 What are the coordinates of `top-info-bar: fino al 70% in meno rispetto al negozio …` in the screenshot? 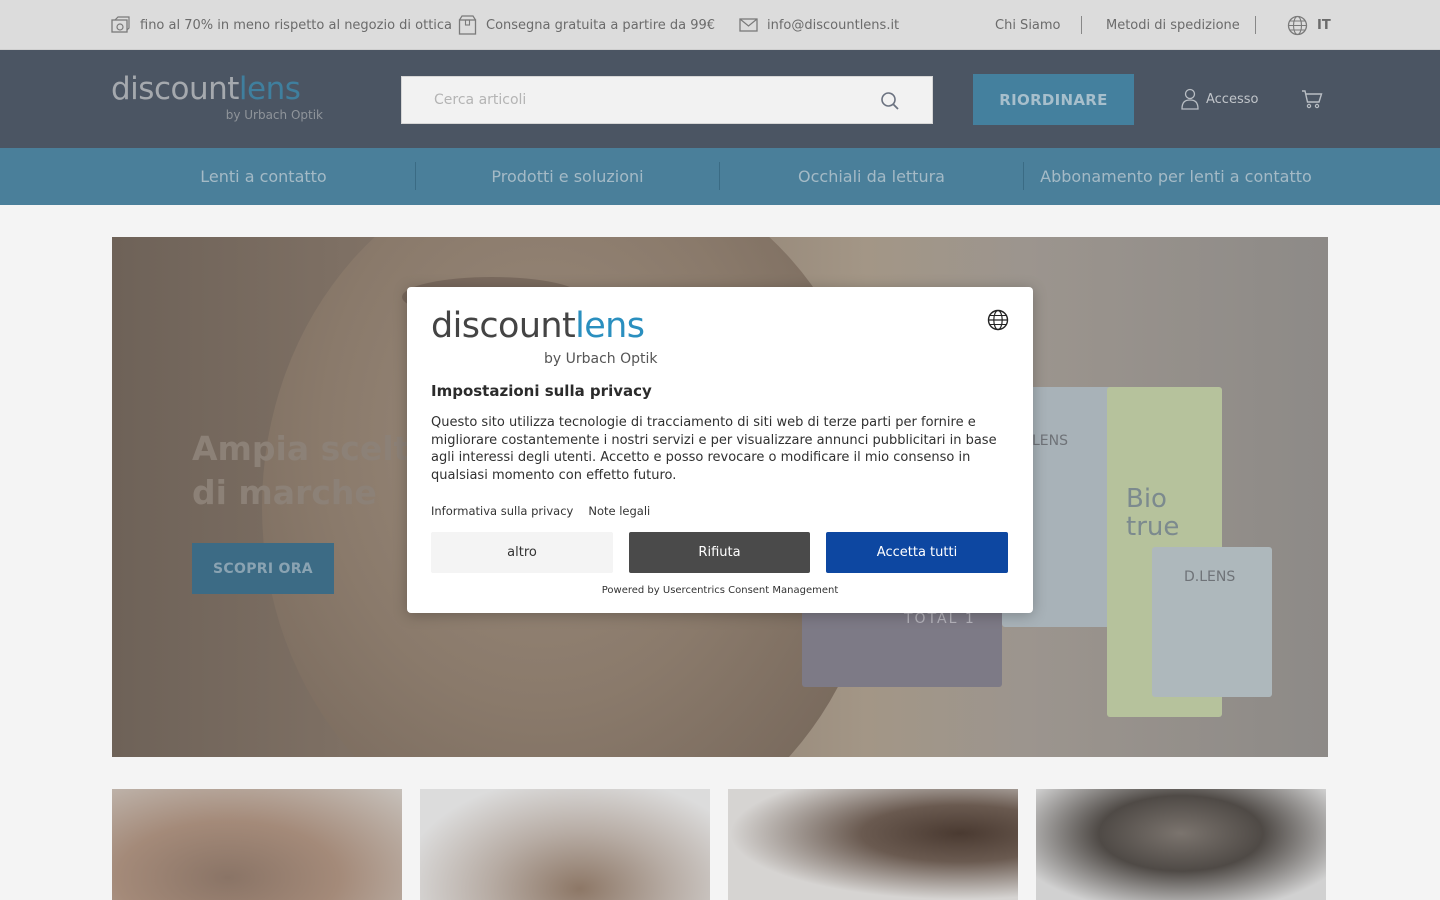 It's located at (720, 25).